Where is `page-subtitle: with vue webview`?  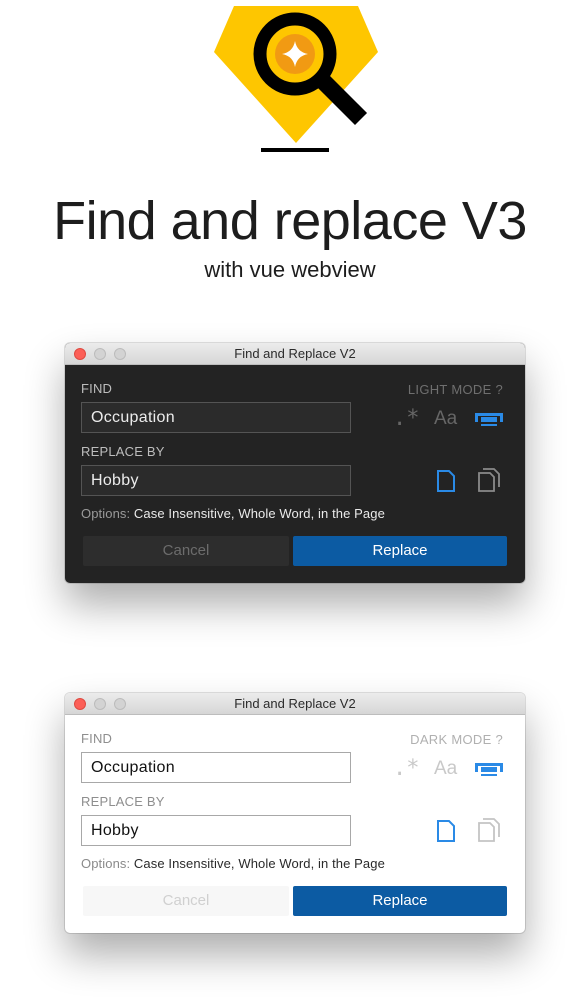
page-subtitle: with vue webview is located at coordinates (290, 269).